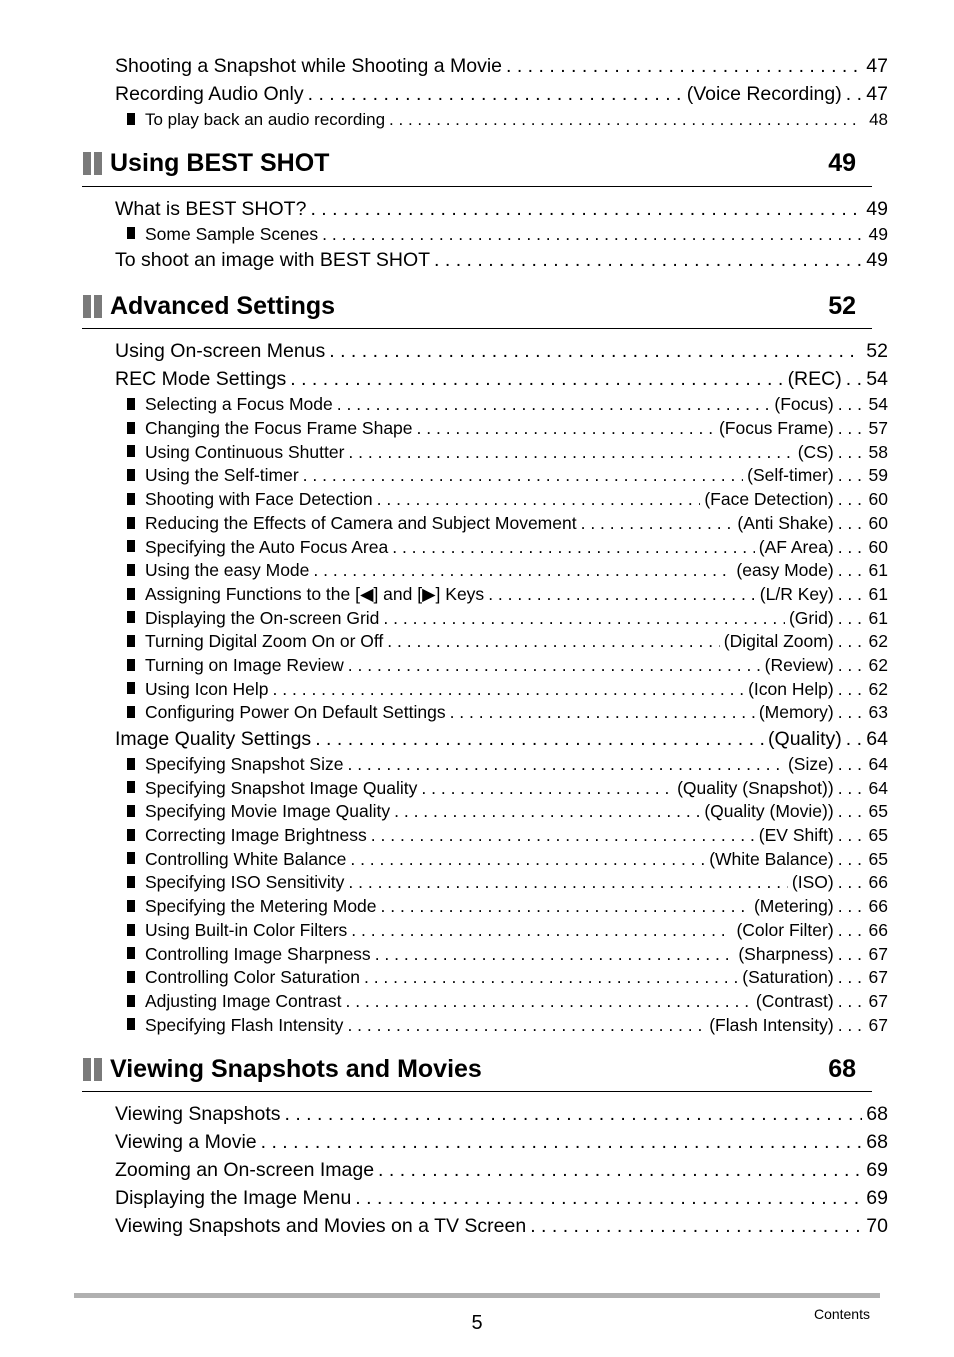 The width and height of the screenshot is (954, 1357). Describe the element at coordinates (485, 453) in the screenshot. I see `toc-entry: Using Continuous Shutter (CS). . .58` at that location.